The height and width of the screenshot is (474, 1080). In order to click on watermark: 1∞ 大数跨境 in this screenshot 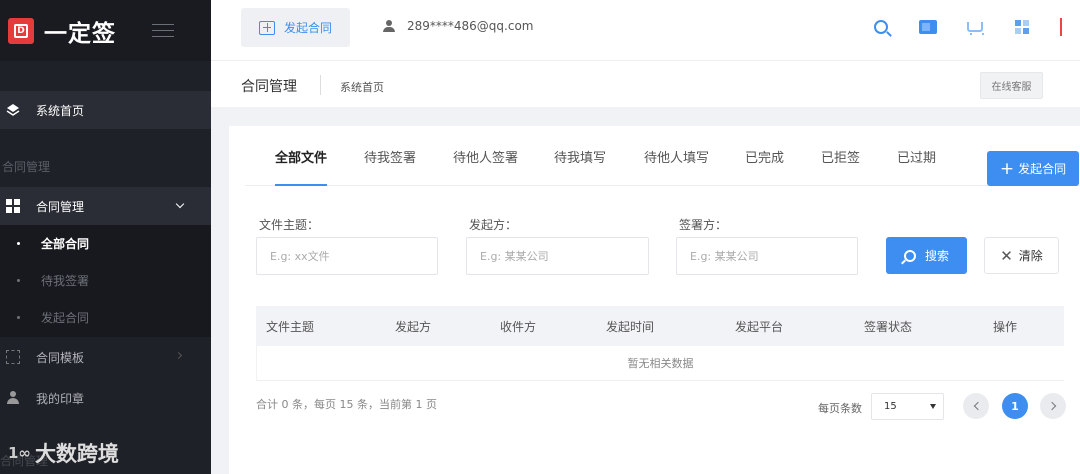, I will do `click(63, 453)`.